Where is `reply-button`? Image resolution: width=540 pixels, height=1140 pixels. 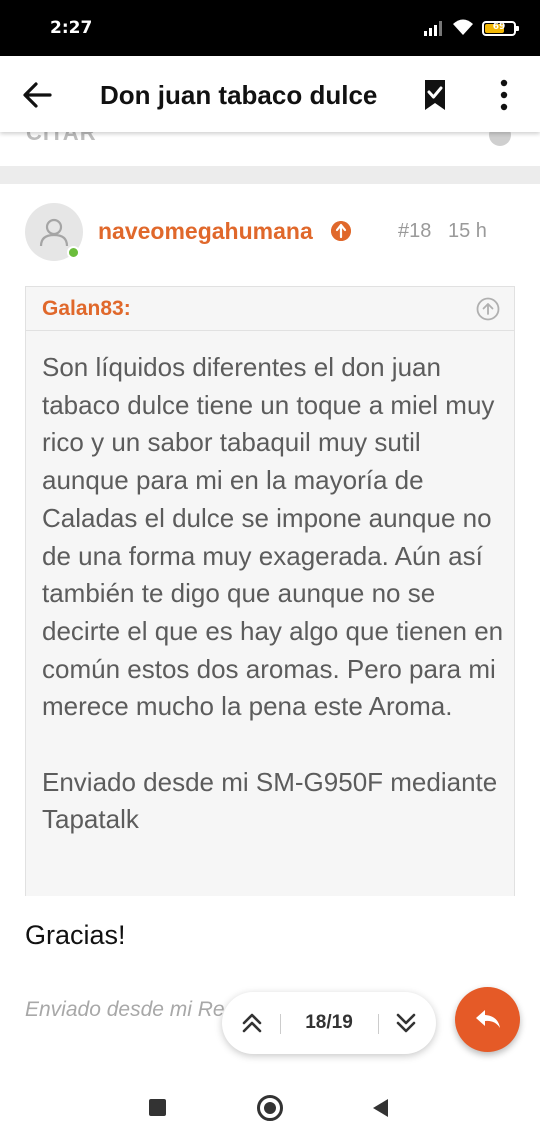 reply-button is located at coordinates (487, 1019).